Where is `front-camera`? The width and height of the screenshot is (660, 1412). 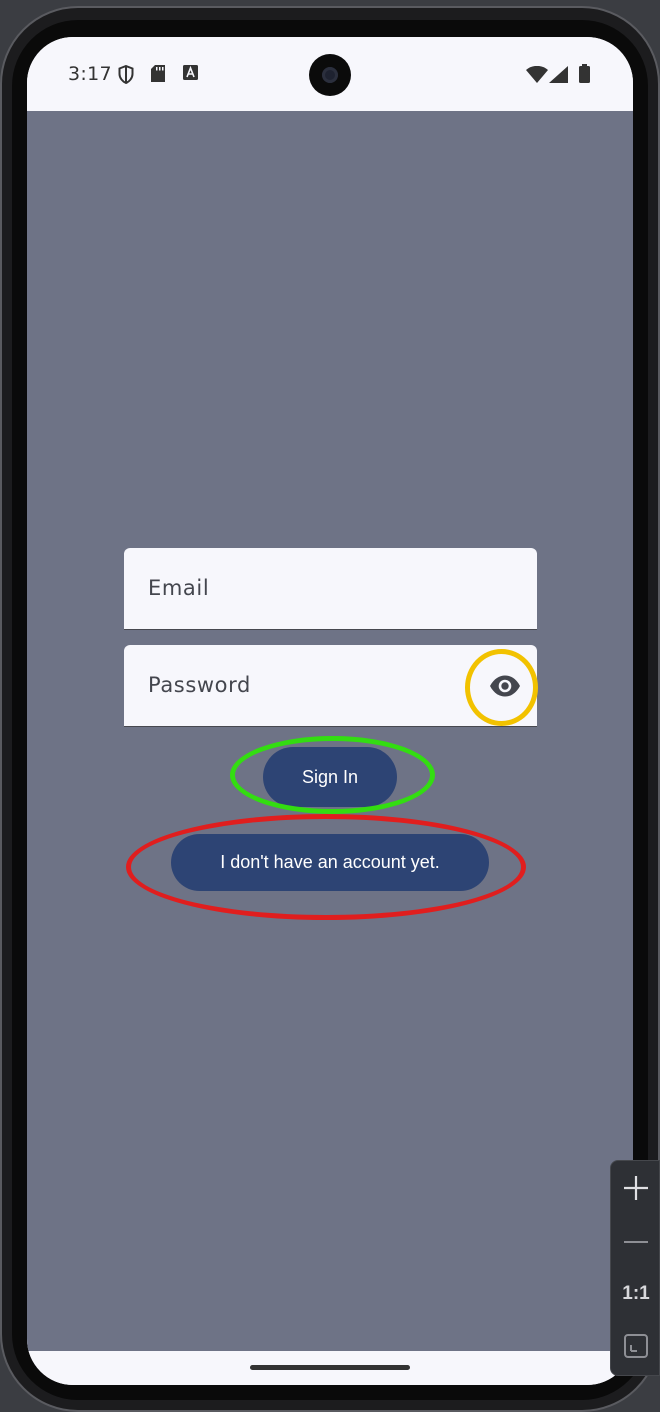
front-camera is located at coordinates (330, 75).